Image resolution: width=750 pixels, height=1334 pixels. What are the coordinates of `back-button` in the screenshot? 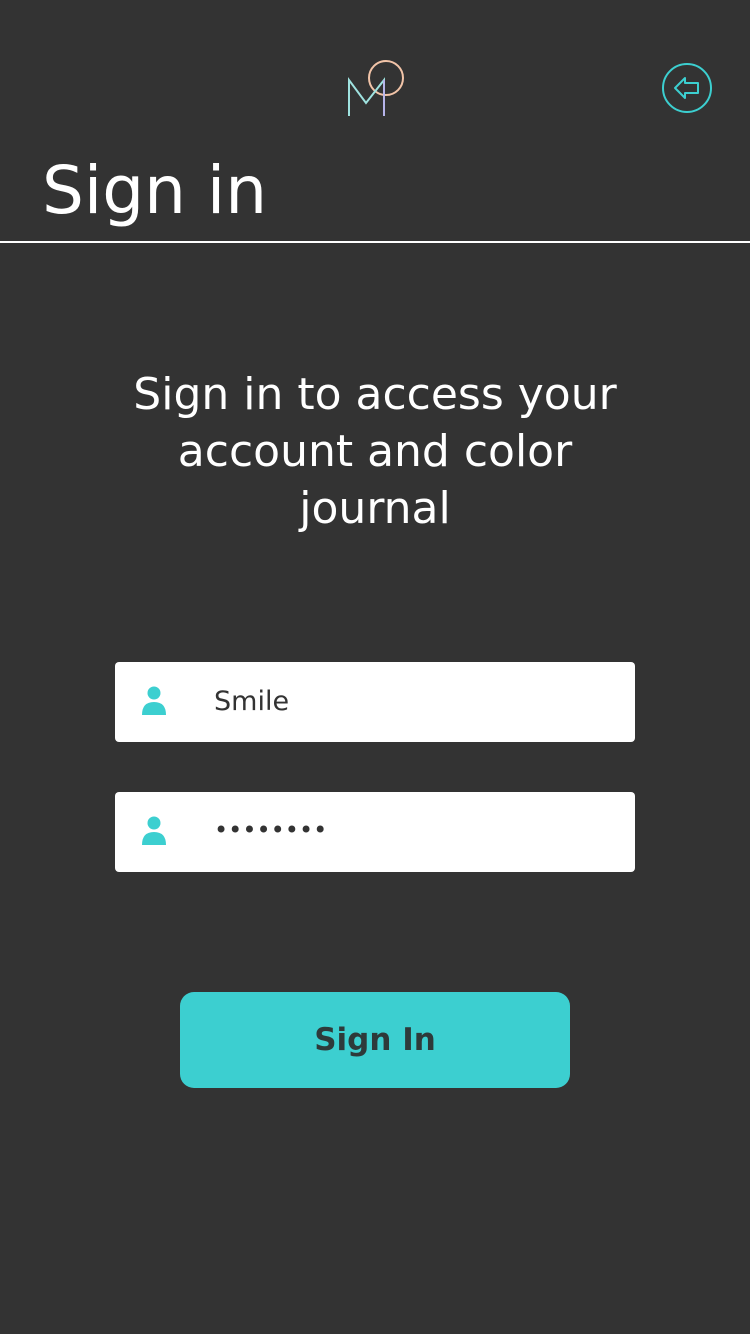 It's located at (687, 88).